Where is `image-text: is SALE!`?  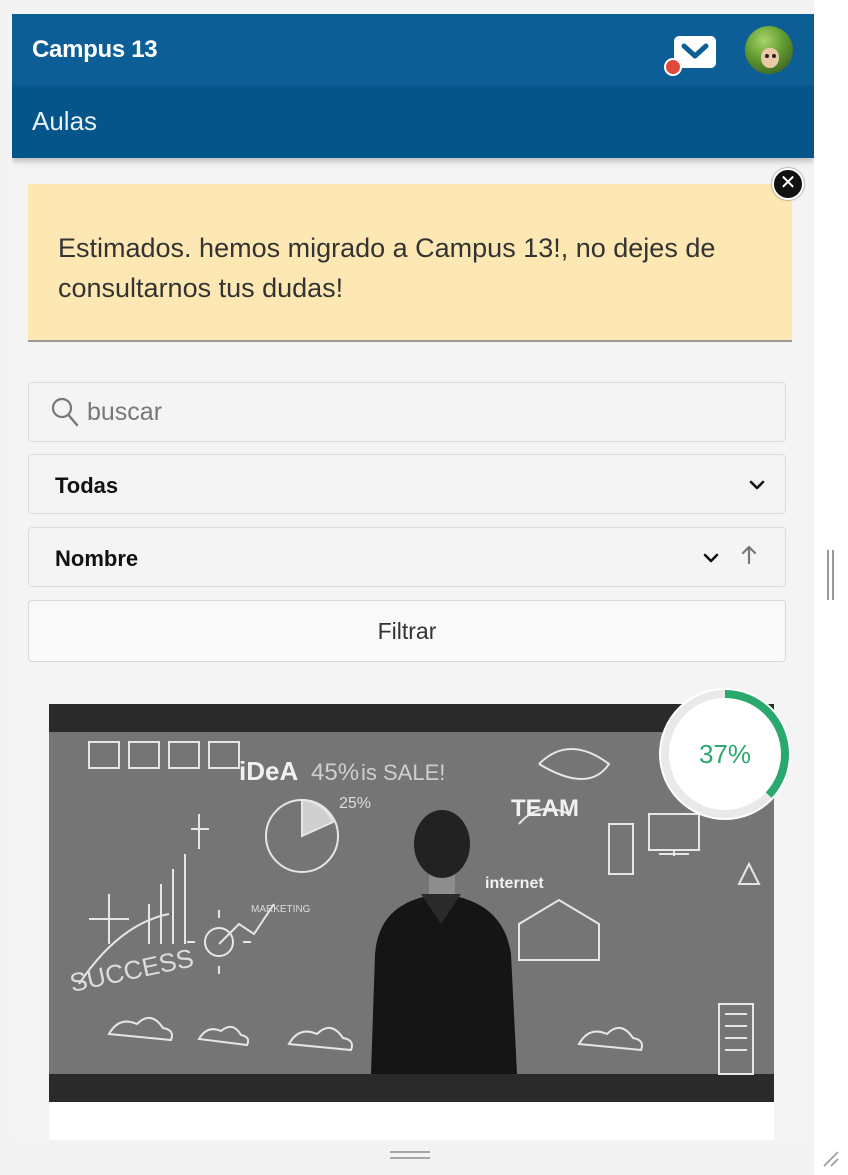
image-text: is SALE! is located at coordinates (403, 772).